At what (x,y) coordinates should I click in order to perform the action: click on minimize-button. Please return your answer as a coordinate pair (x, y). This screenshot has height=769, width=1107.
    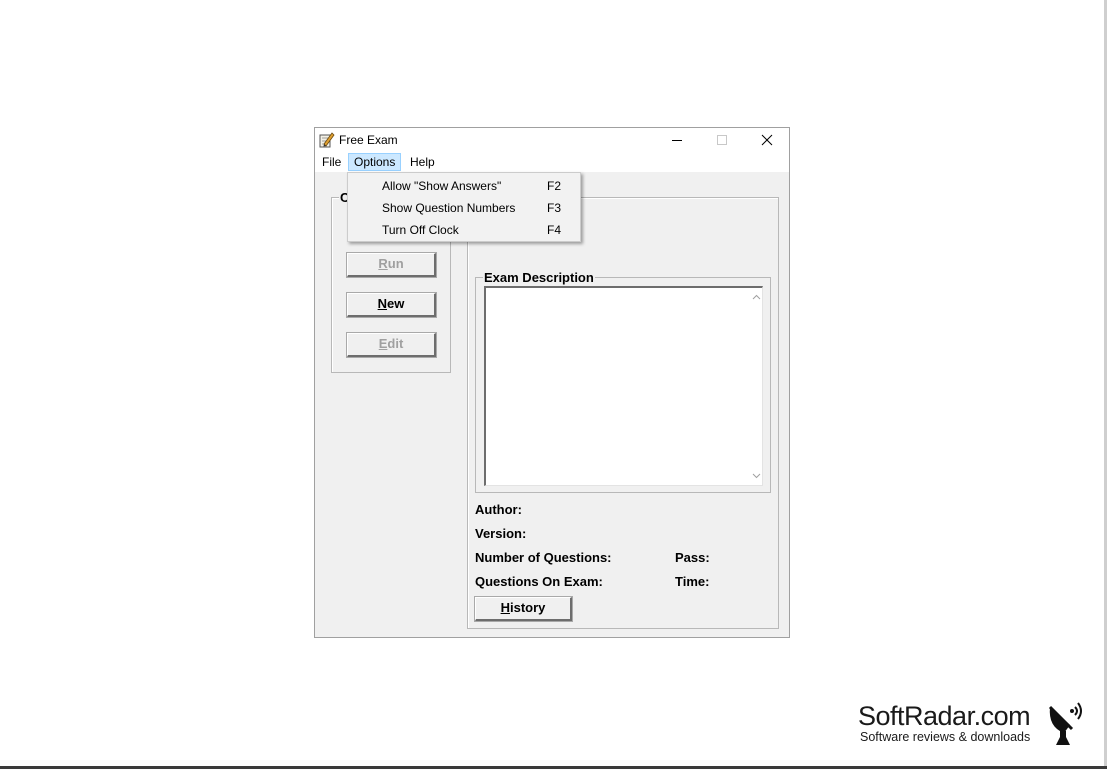
    Looking at the image, I should click on (677, 140).